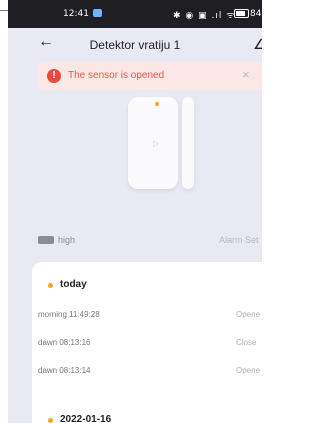 This screenshot has width=320, height=423. Describe the element at coordinates (241, 13) in the screenshot. I see `battery-icon` at that location.